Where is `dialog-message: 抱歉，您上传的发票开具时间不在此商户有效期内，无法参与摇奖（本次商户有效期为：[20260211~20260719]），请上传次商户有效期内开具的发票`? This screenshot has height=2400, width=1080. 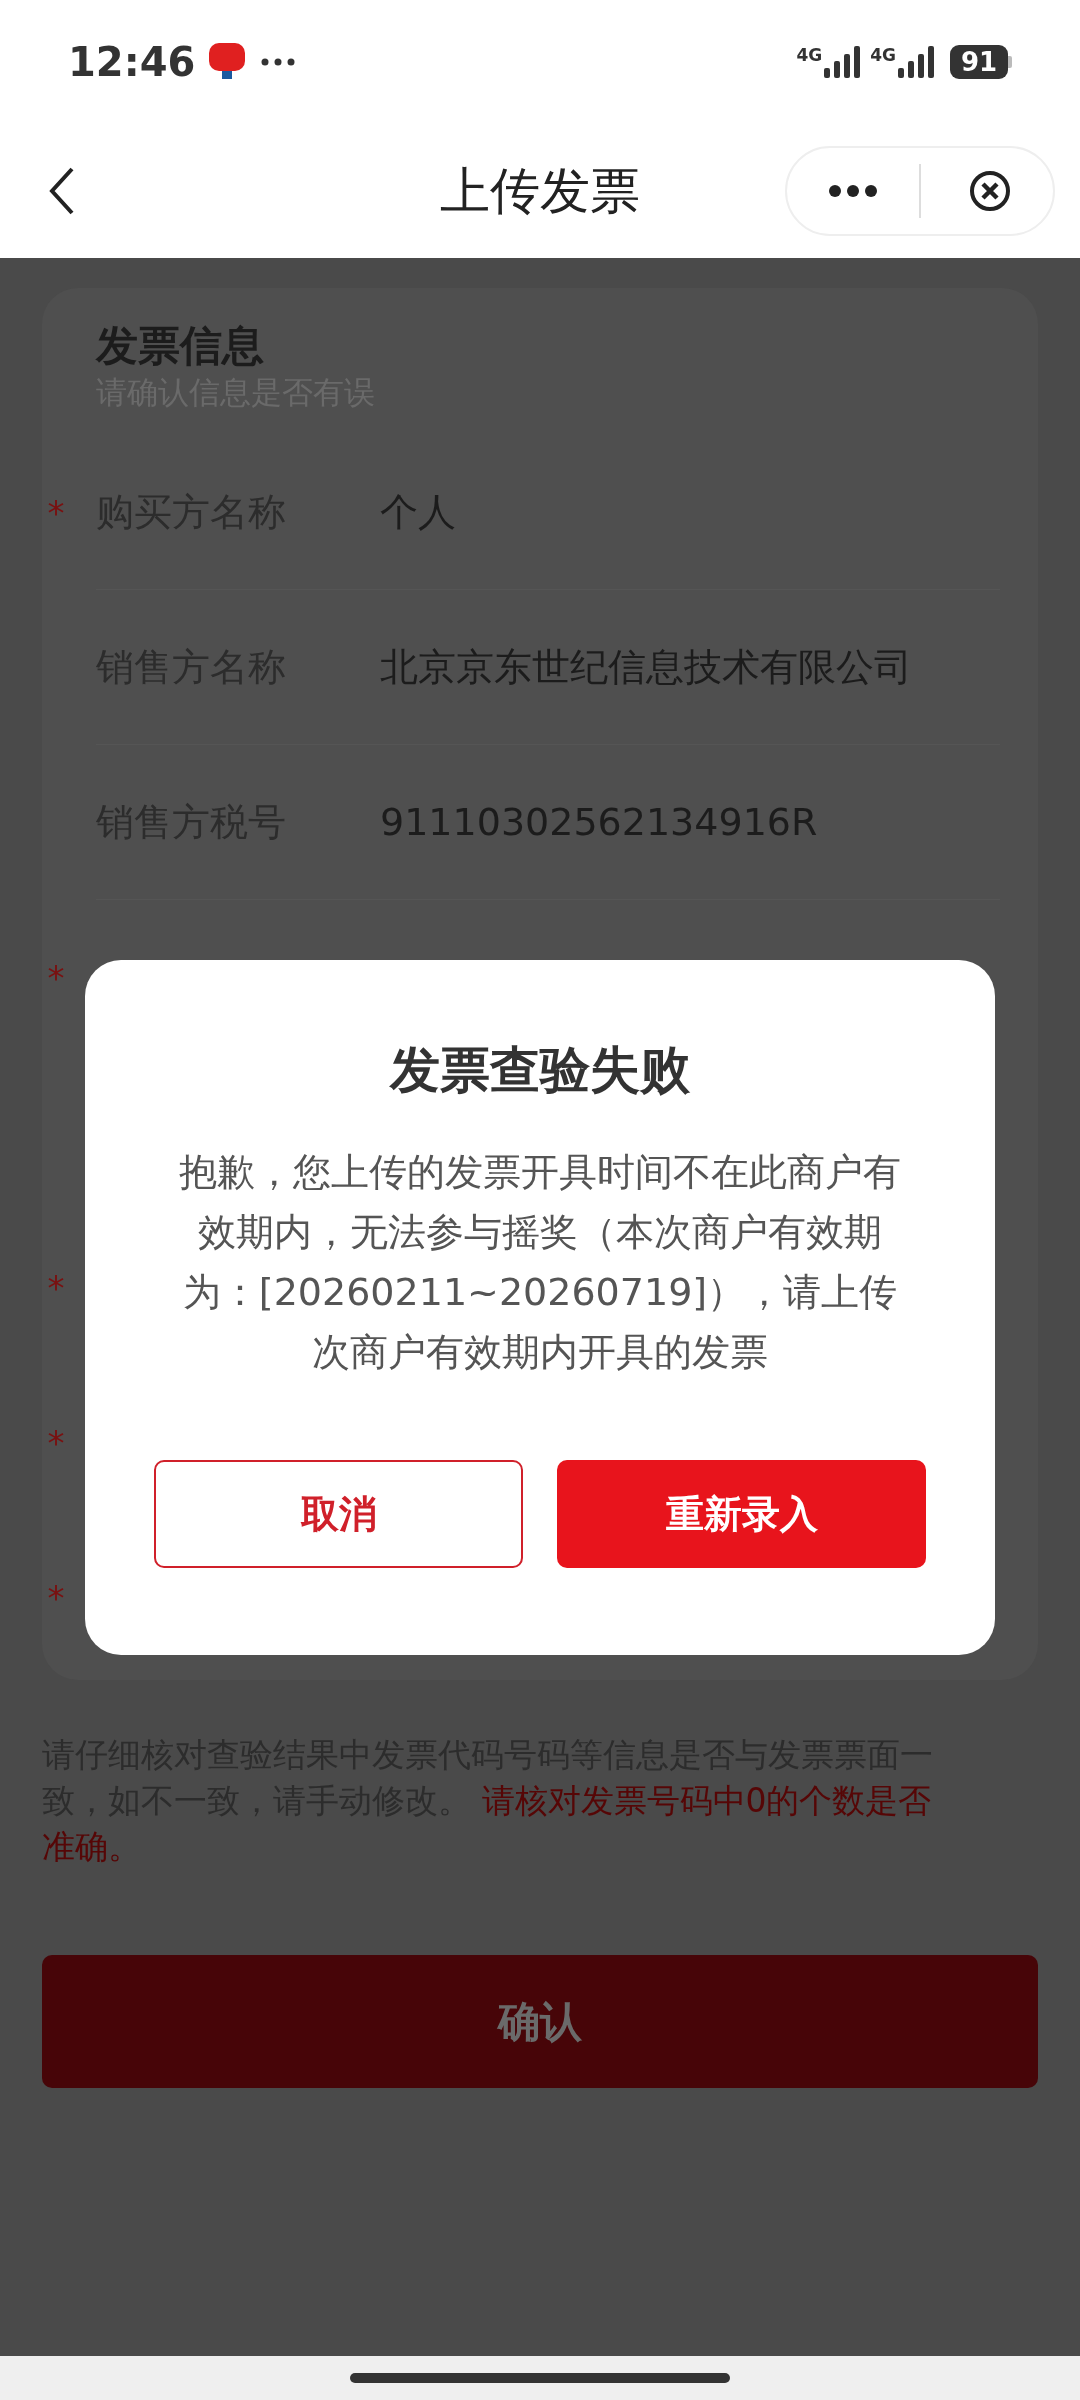 dialog-message: 抱歉，您上传的发票开具时间不在此商户有效期内，无法参与摇奖（本次商户有效期为：[20260211~20260719]），请上传次商户有效期内开具的发票 is located at coordinates (540, 1262).